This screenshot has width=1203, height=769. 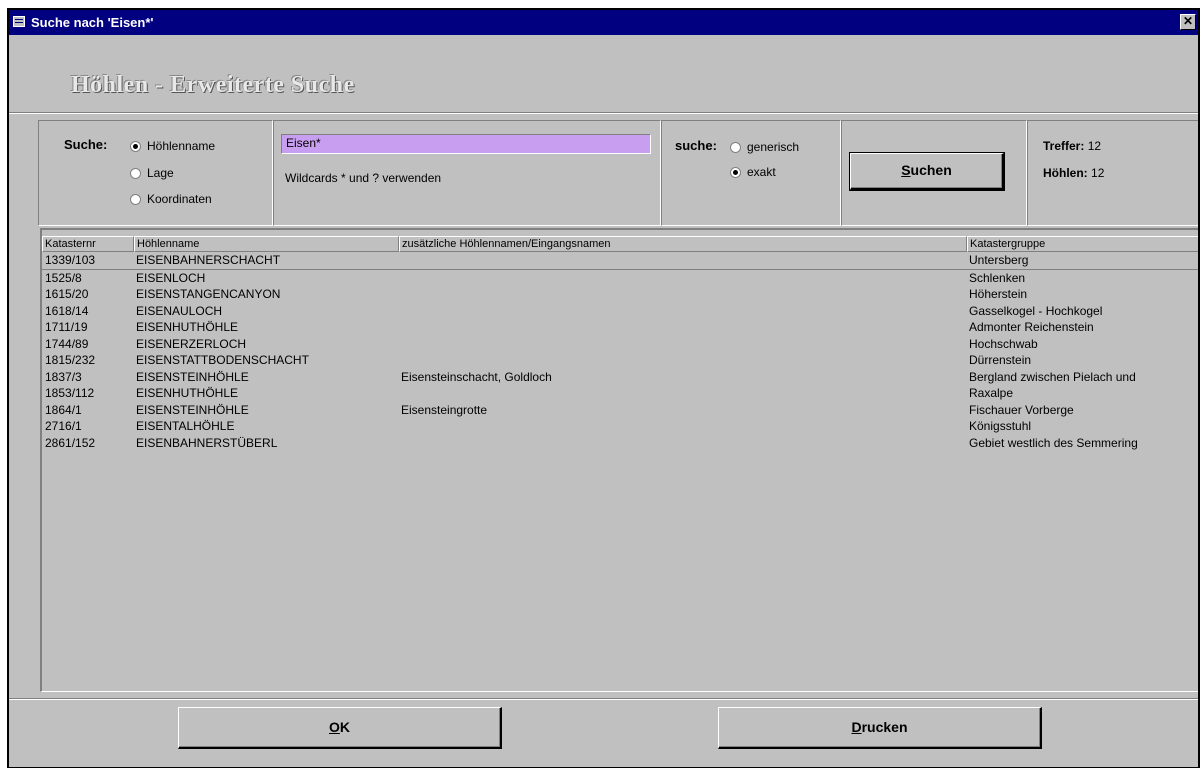 What do you see at coordinates (344, 727) in the screenshot?
I see `ok-button-label: K` at bounding box center [344, 727].